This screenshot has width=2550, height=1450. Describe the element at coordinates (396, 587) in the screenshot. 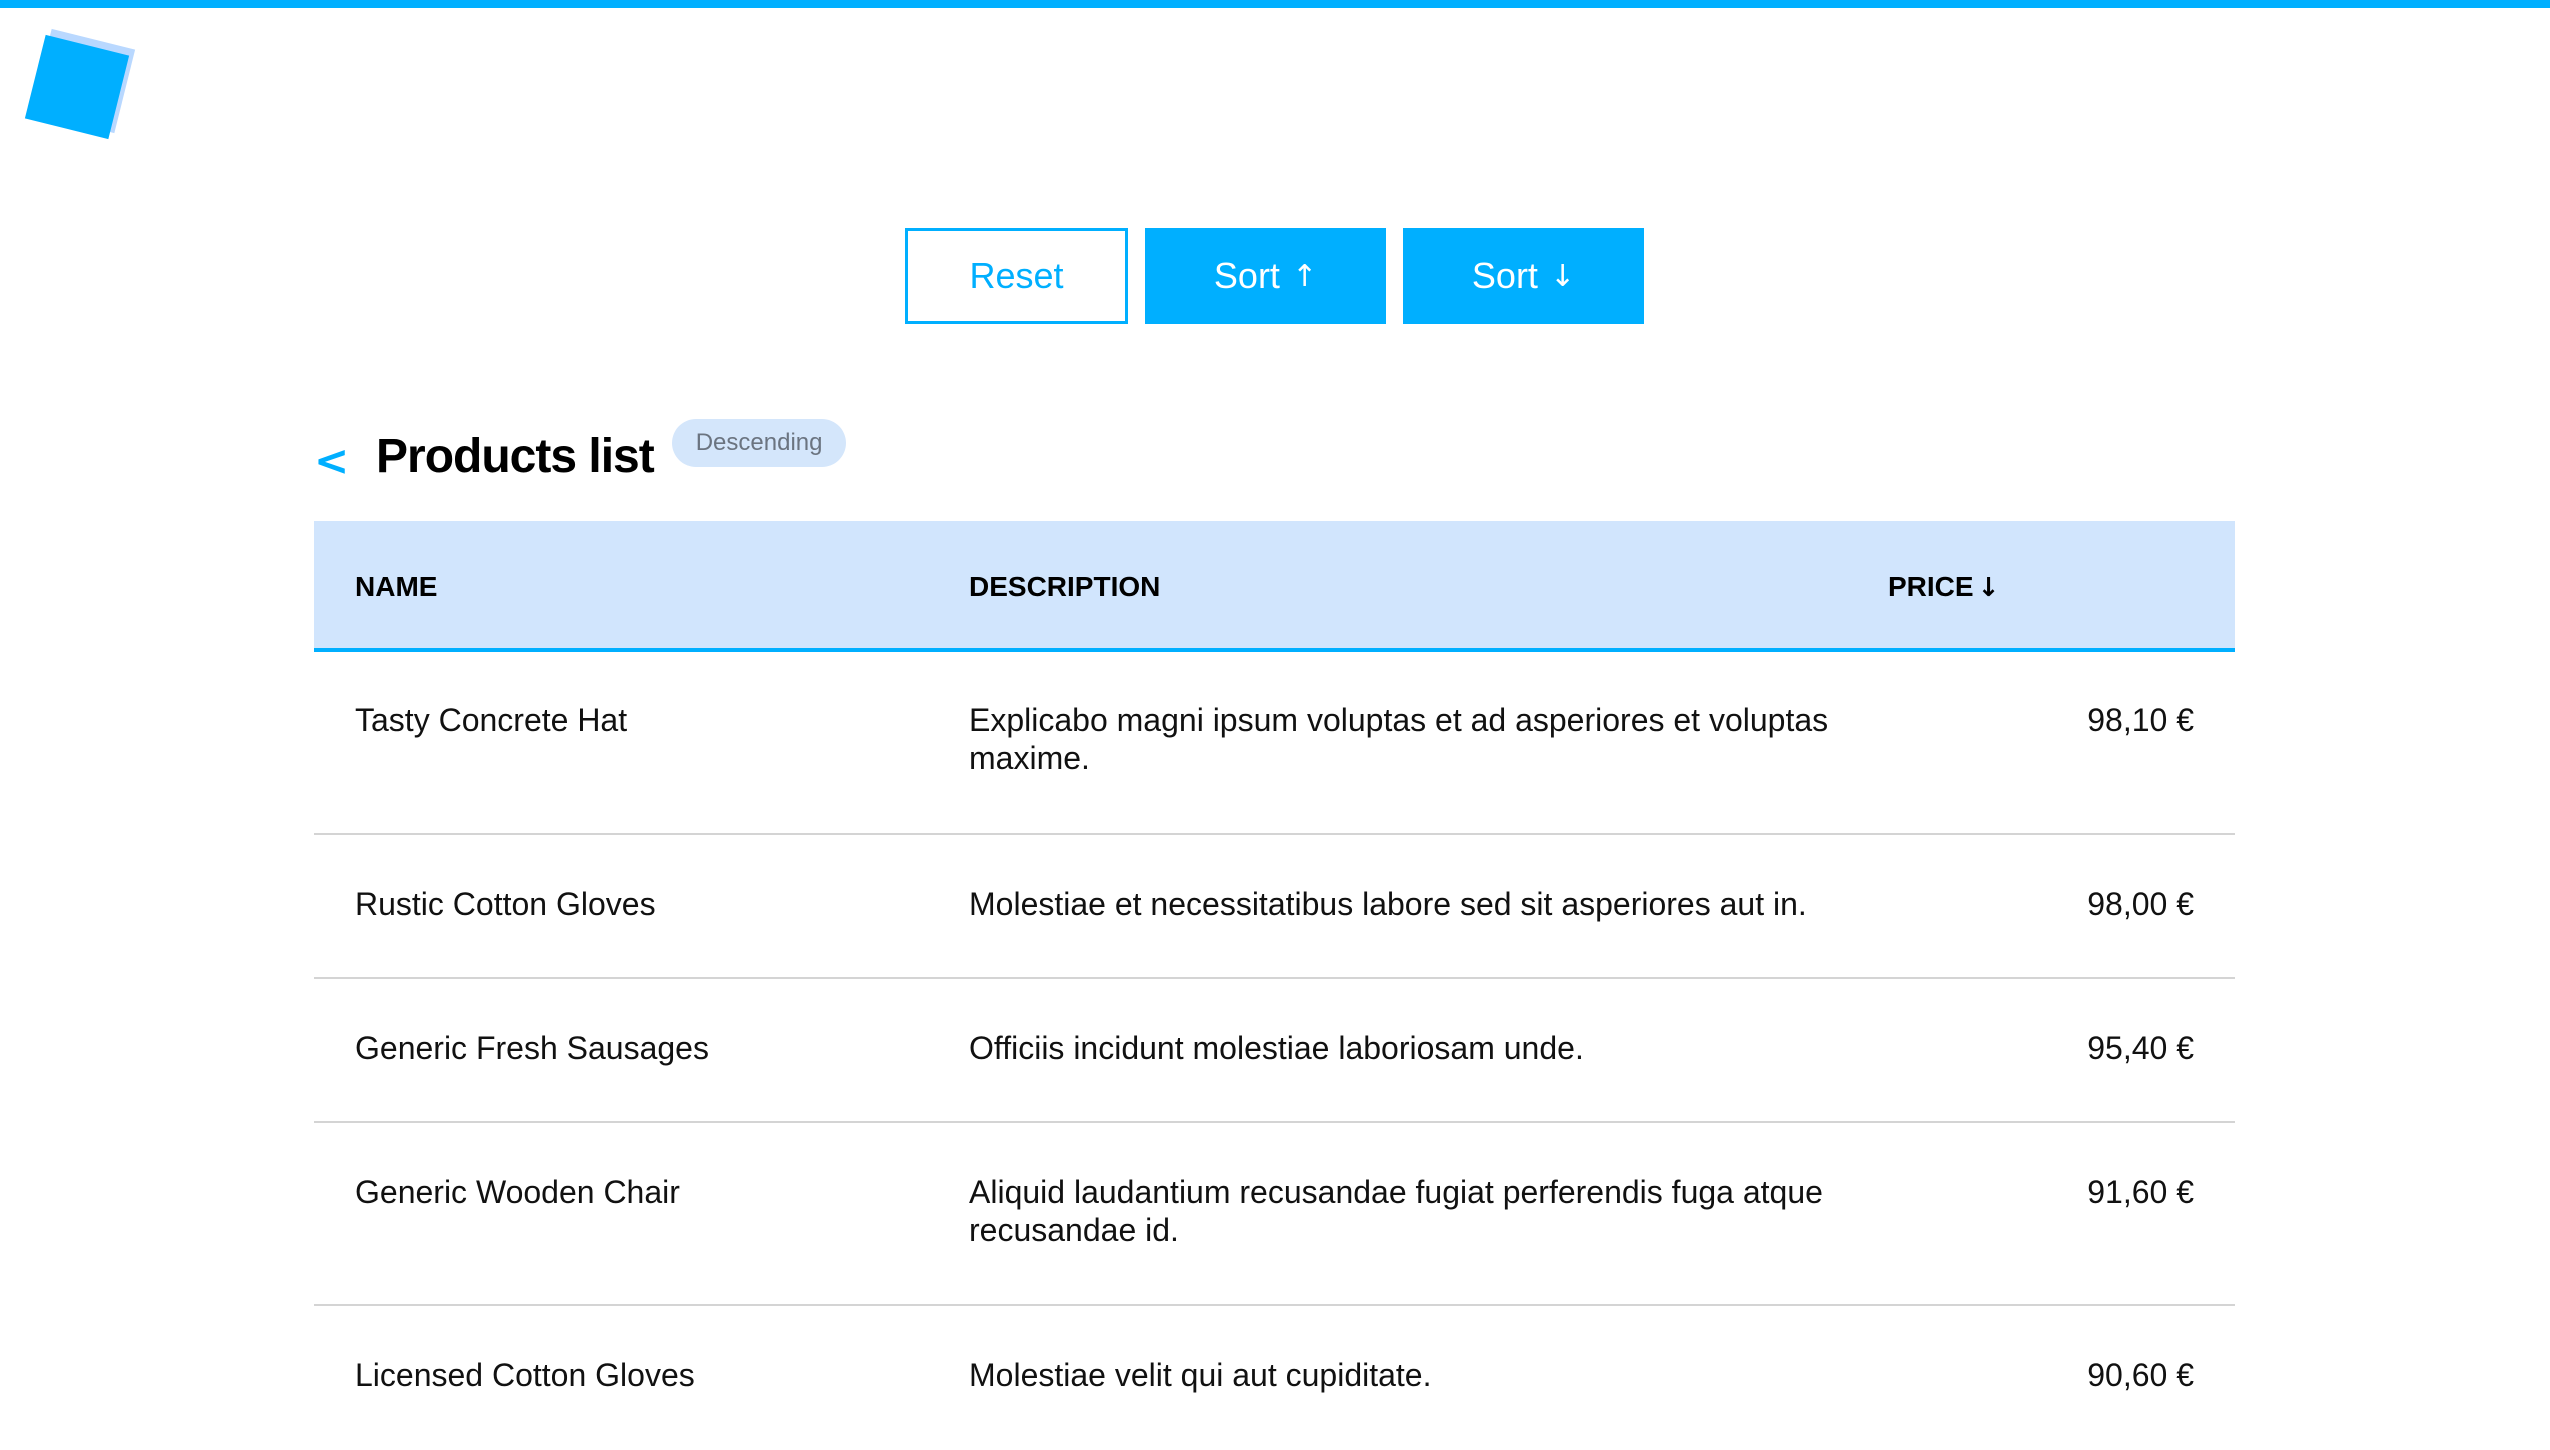

I see `column-header-name: NAME` at that location.